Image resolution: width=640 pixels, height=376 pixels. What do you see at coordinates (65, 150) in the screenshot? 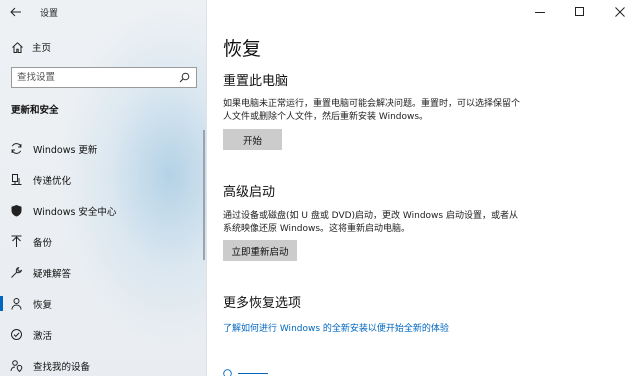
I see `sidebar-item-label: Windows 更新` at bounding box center [65, 150].